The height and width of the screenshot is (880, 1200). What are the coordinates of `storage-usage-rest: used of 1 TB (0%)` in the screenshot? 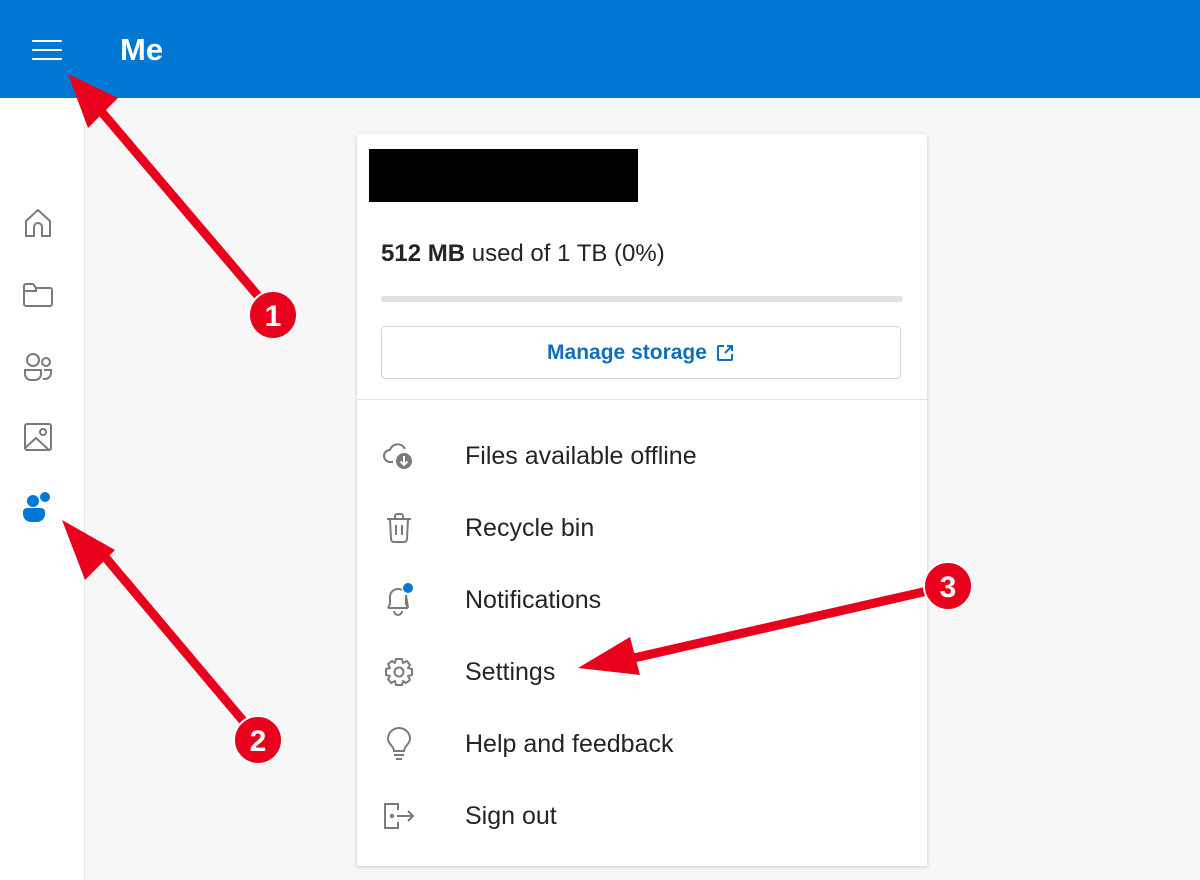 It's located at (565, 253).